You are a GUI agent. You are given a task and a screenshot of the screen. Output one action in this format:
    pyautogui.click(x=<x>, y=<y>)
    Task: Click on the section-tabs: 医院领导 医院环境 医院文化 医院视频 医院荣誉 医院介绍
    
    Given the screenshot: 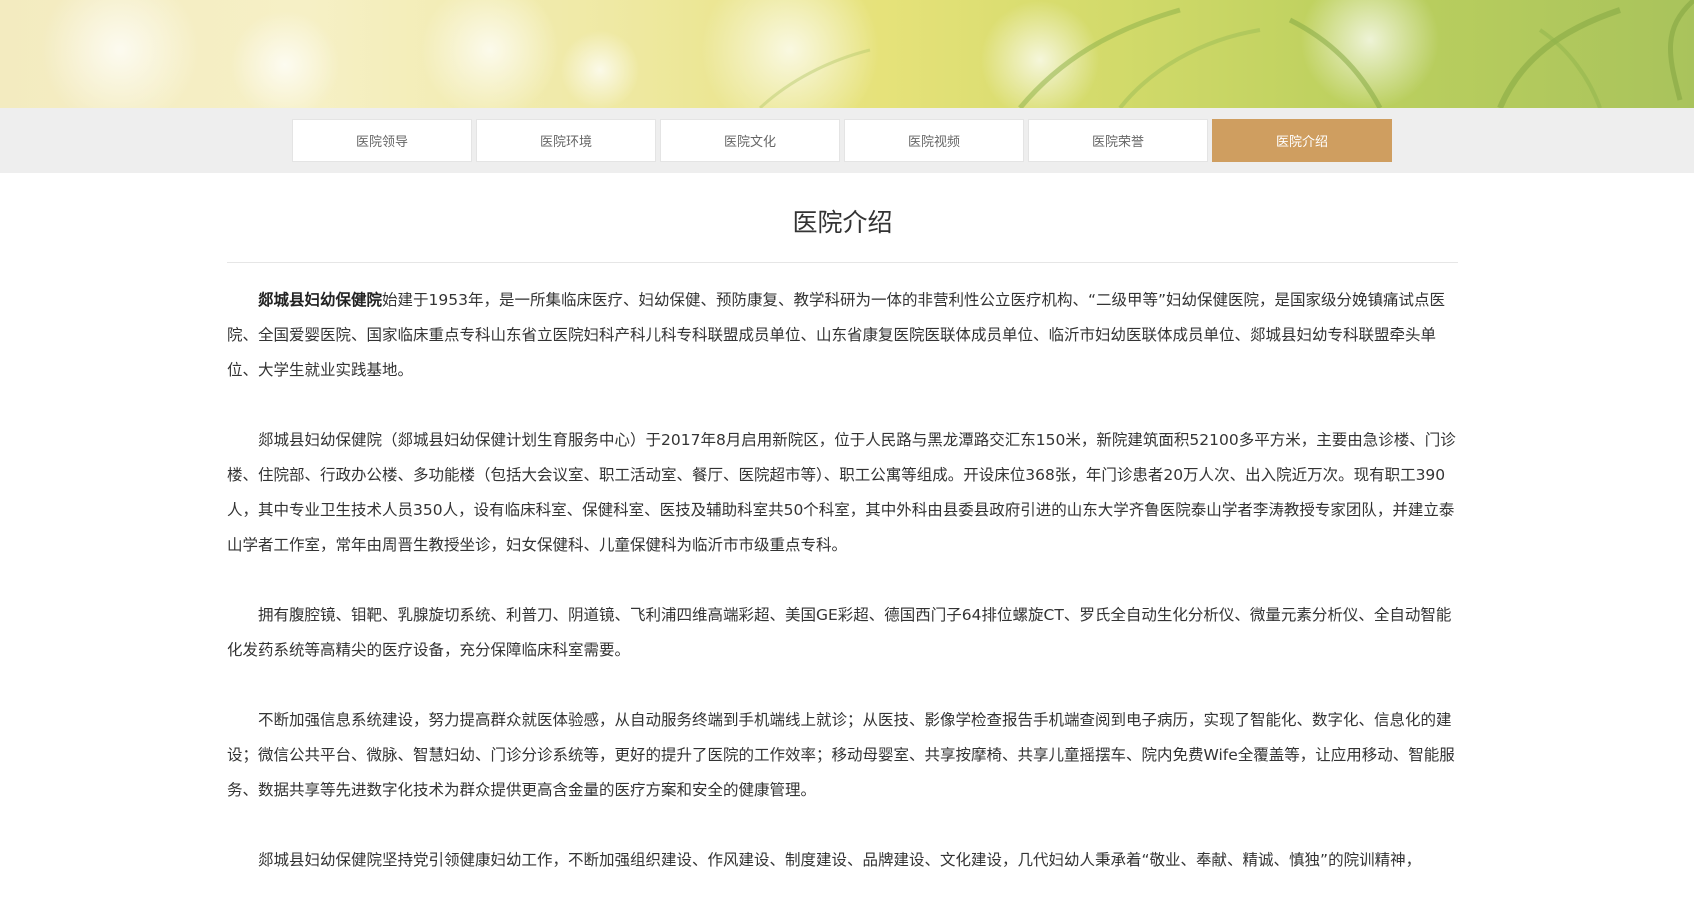 What is the action you would take?
    pyautogui.click(x=844, y=140)
    